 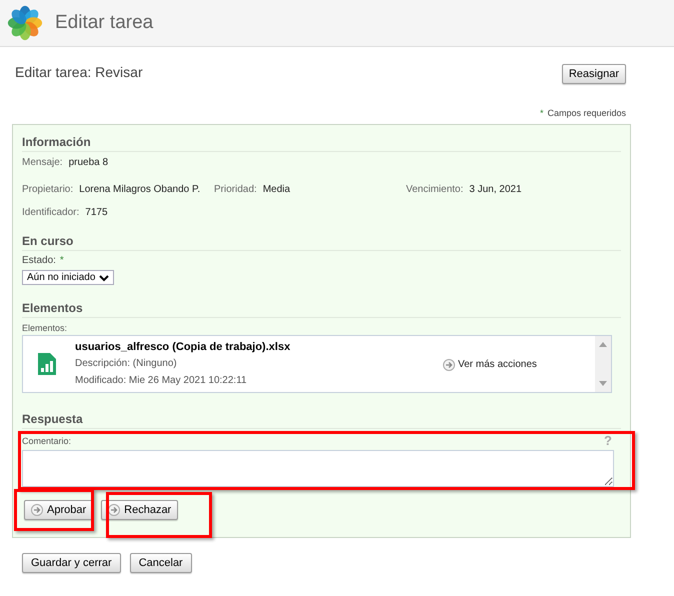 What do you see at coordinates (495, 190) in the screenshot?
I see `field-value: 3 Jun, 2021` at bounding box center [495, 190].